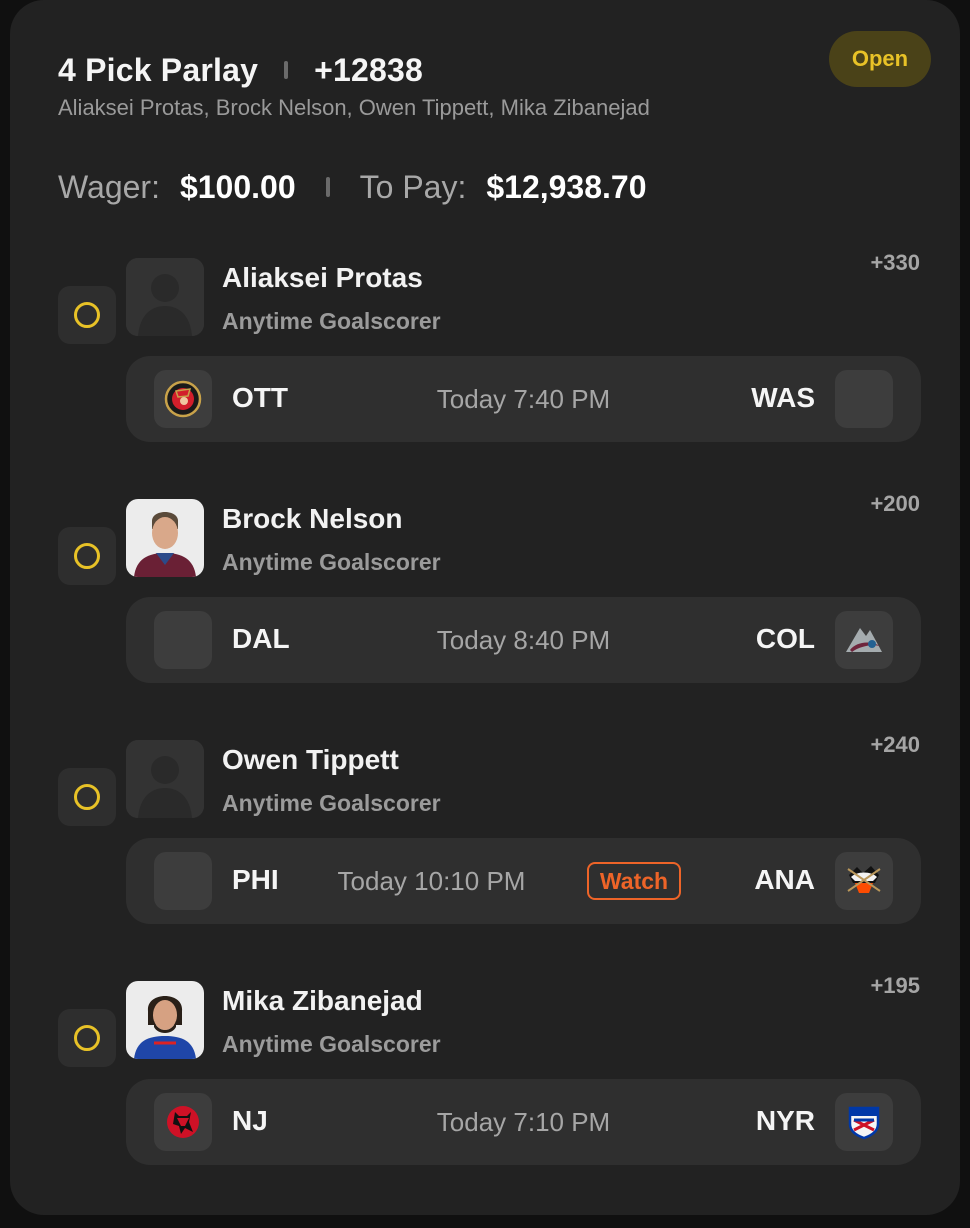  Describe the element at coordinates (864, 1122) in the screenshot. I see `rangers-logo-icon` at that location.